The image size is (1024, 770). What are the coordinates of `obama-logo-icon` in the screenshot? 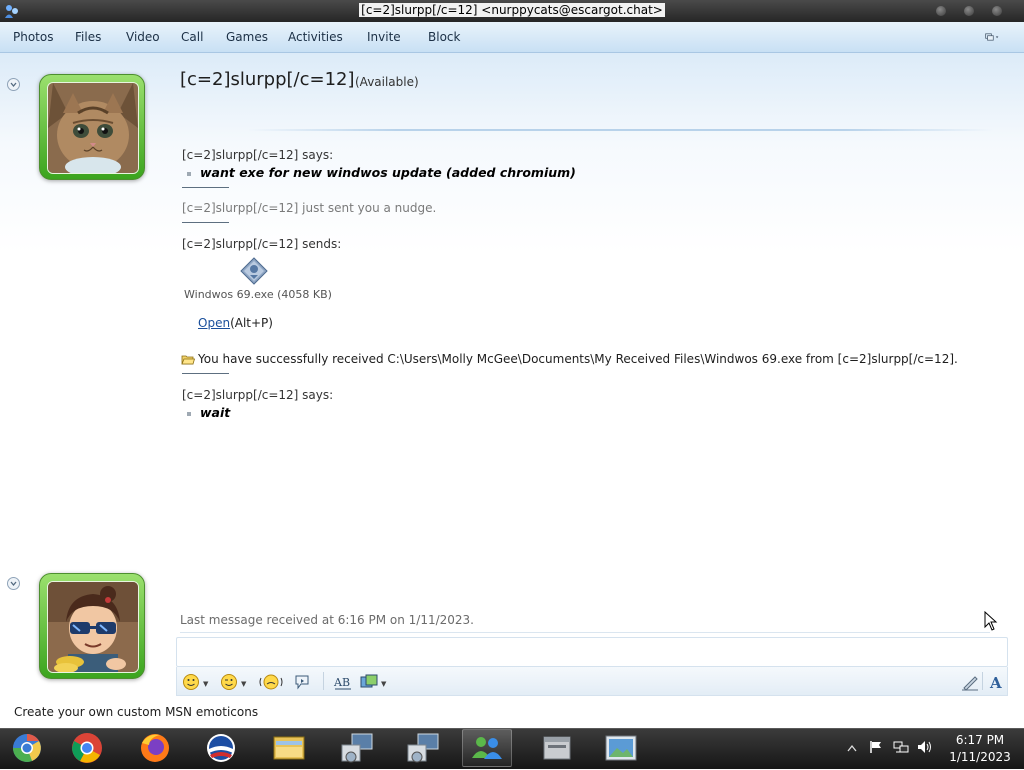 It's located at (221, 748).